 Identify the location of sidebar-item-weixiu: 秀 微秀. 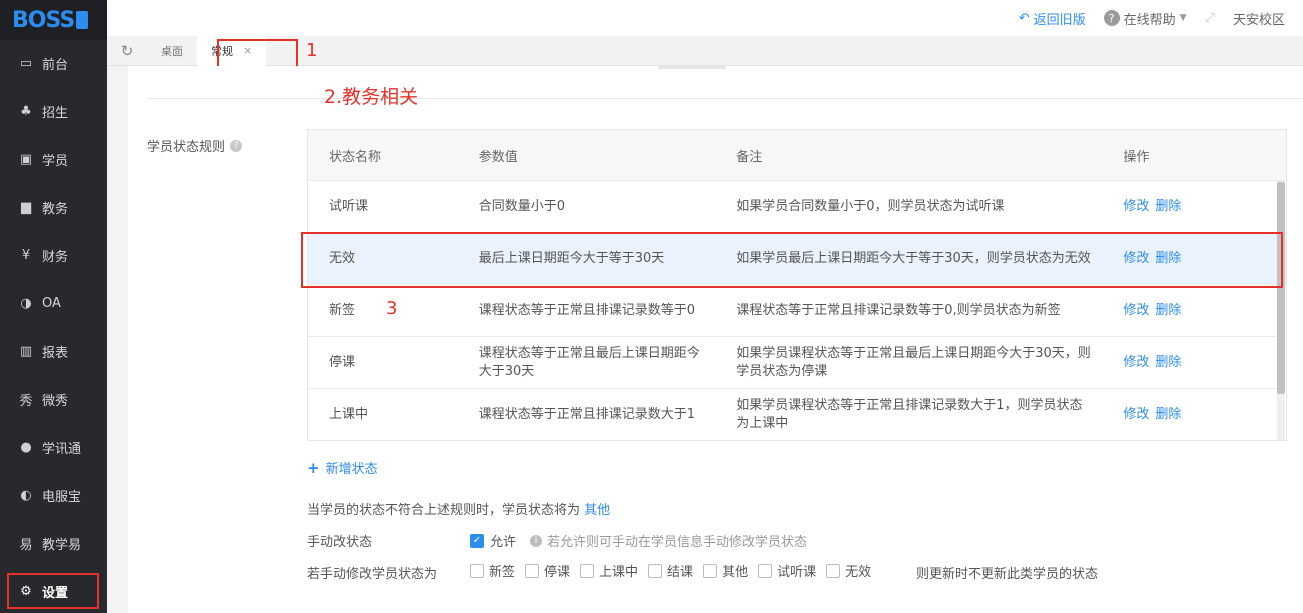
(53, 399).